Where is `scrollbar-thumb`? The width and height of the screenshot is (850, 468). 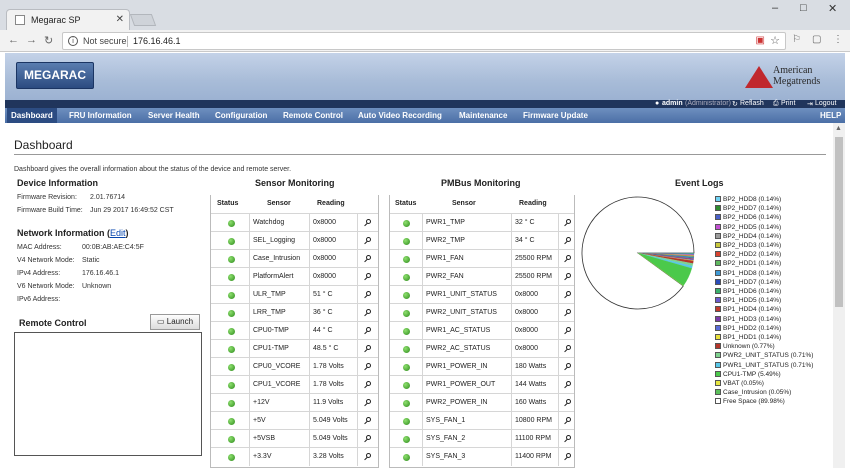
scrollbar-thumb is located at coordinates (839, 222).